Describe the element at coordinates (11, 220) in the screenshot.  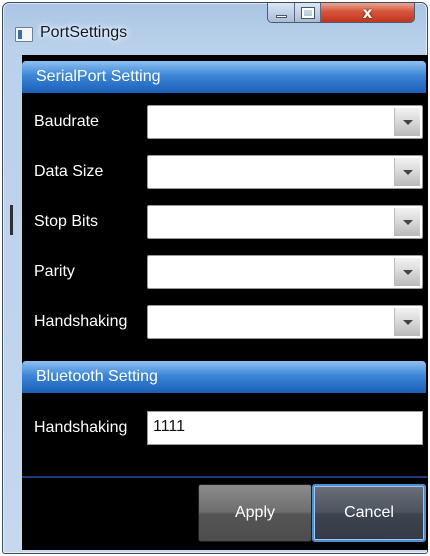
I see `frame-resize-notch` at that location.